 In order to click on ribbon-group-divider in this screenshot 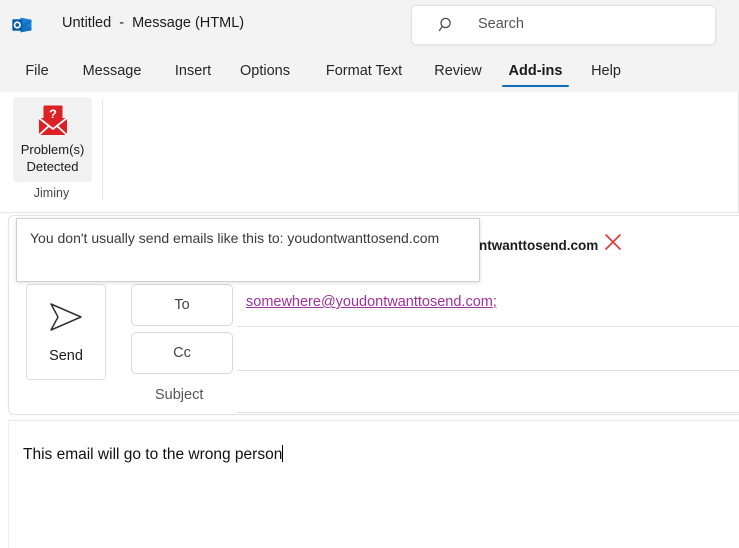, I will do `click(102, 150)`.